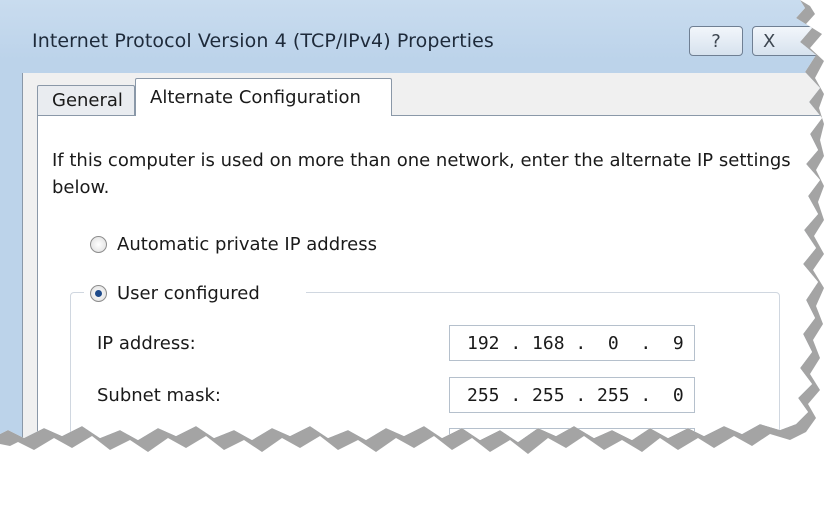 This screenshot has height=514, width=824. I want to click on default-gateway-input, so click(572, 446).